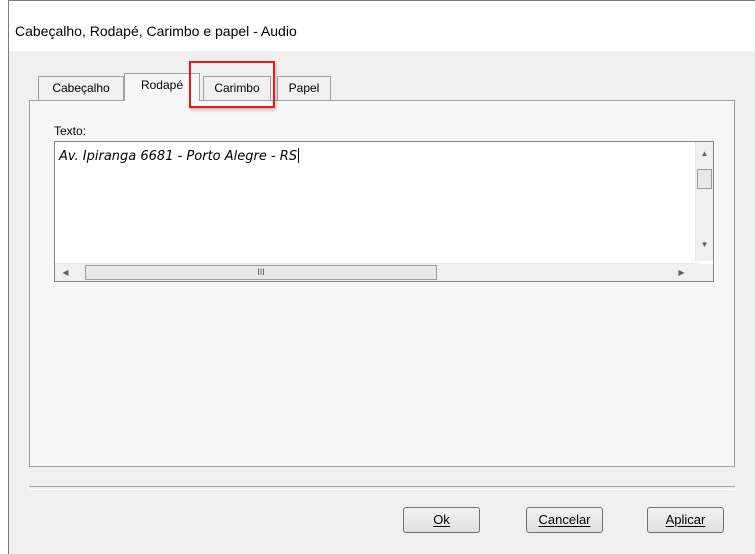  Describe the element at coordinates (299, 155) in the screenshot. I see `text-caret` at that location.